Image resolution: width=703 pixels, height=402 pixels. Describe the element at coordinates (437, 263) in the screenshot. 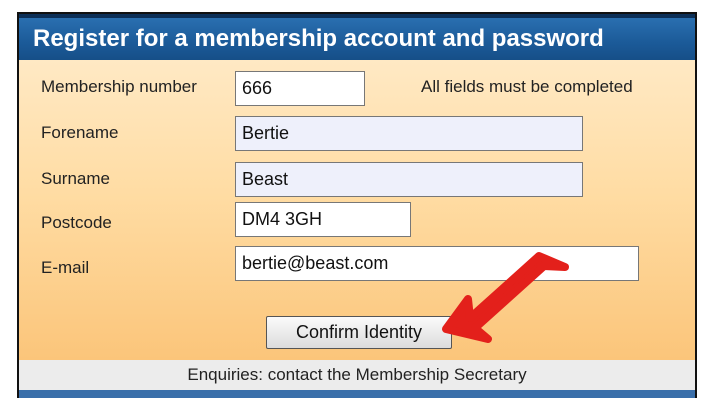

I see `email-input: bertie@beast.com` at that location.